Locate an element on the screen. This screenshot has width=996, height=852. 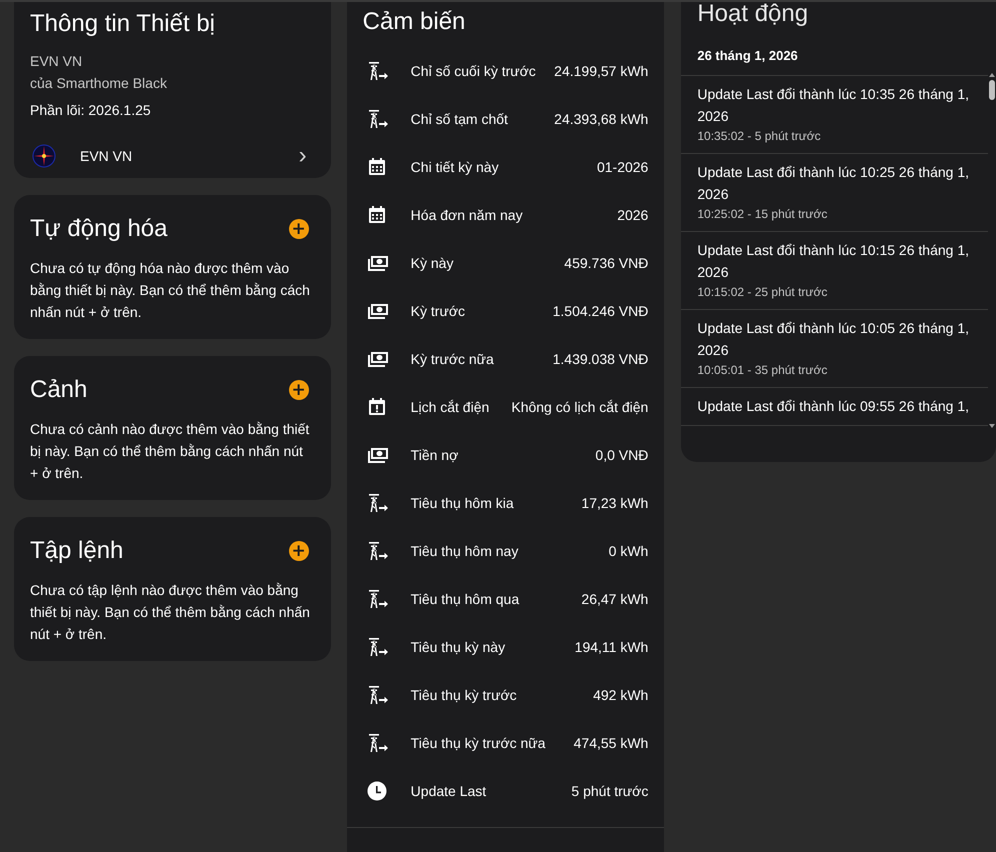
activity-message: Update Last đổi thành lúc 10:25 26 tháng 1, 2026 is located at coordinates (833, 183).